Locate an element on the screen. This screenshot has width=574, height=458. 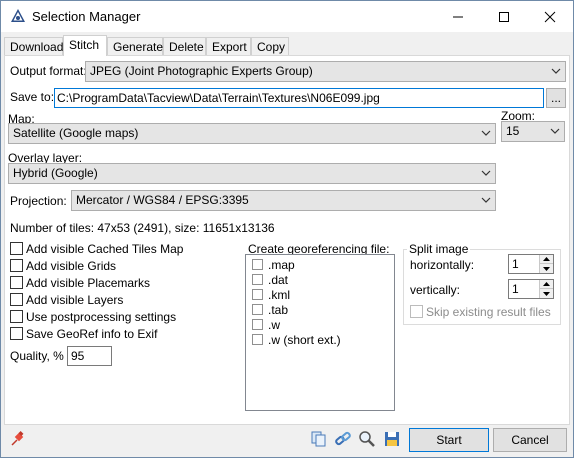
layers-label: Add visible Layers is located at coordinates (75, 300).